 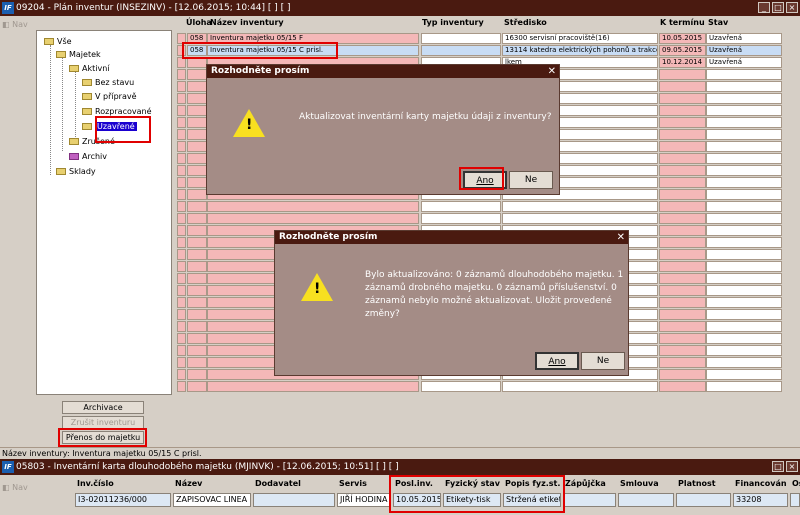 What do you see at coordinates (621, 237) in the screenshot?
I see `dialog2-close-icon: ✕` at bounding box center [621, 237].